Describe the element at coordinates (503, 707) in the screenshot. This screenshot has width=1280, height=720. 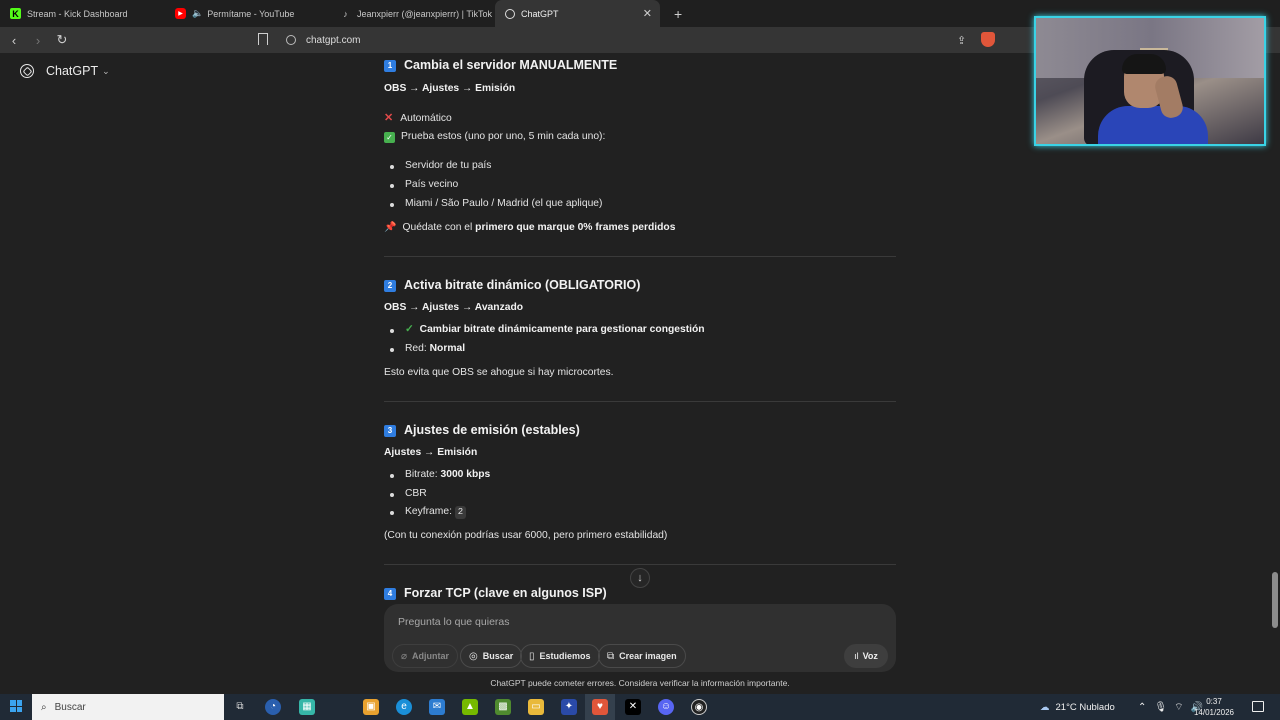
I see `minecraft-icon: ▩` at that location.